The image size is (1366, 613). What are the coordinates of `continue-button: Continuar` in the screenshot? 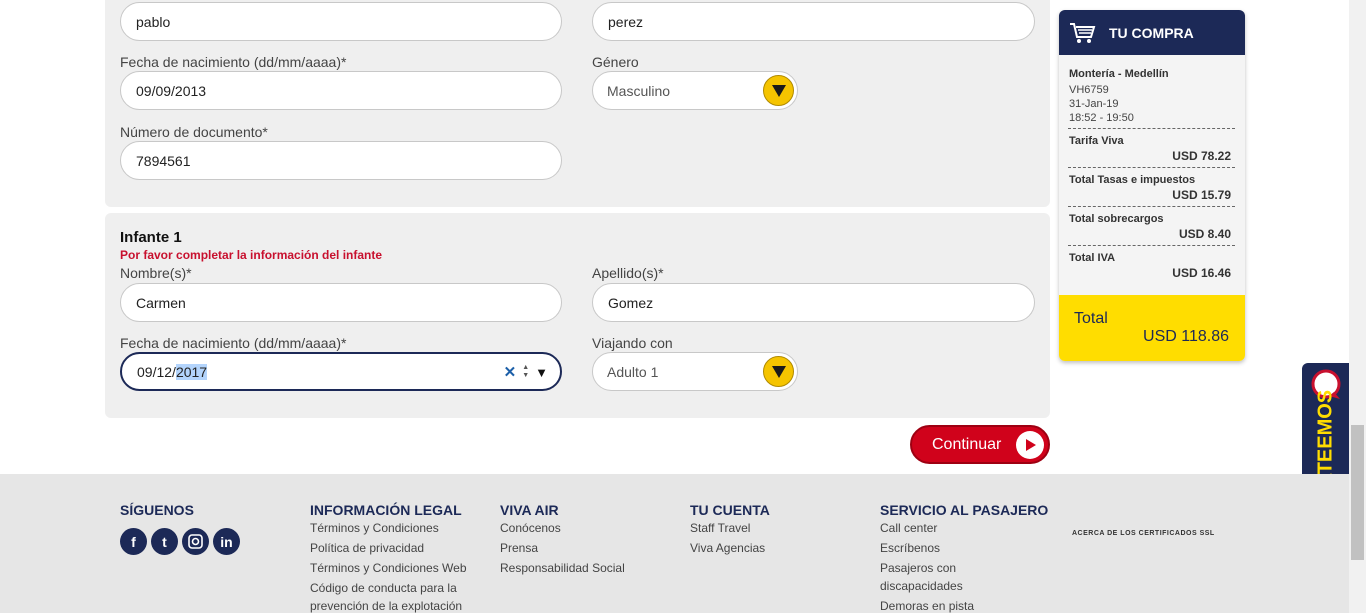 It's located at (980, 444).